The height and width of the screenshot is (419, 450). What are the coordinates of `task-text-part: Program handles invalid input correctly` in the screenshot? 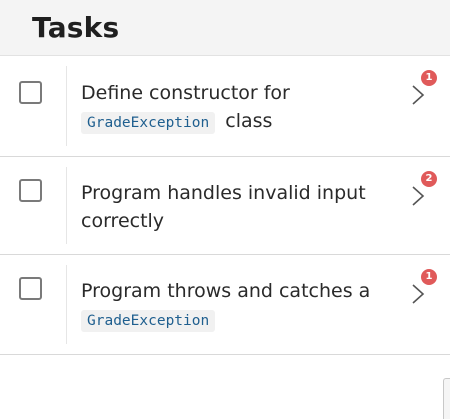 It's located at (223, 207).